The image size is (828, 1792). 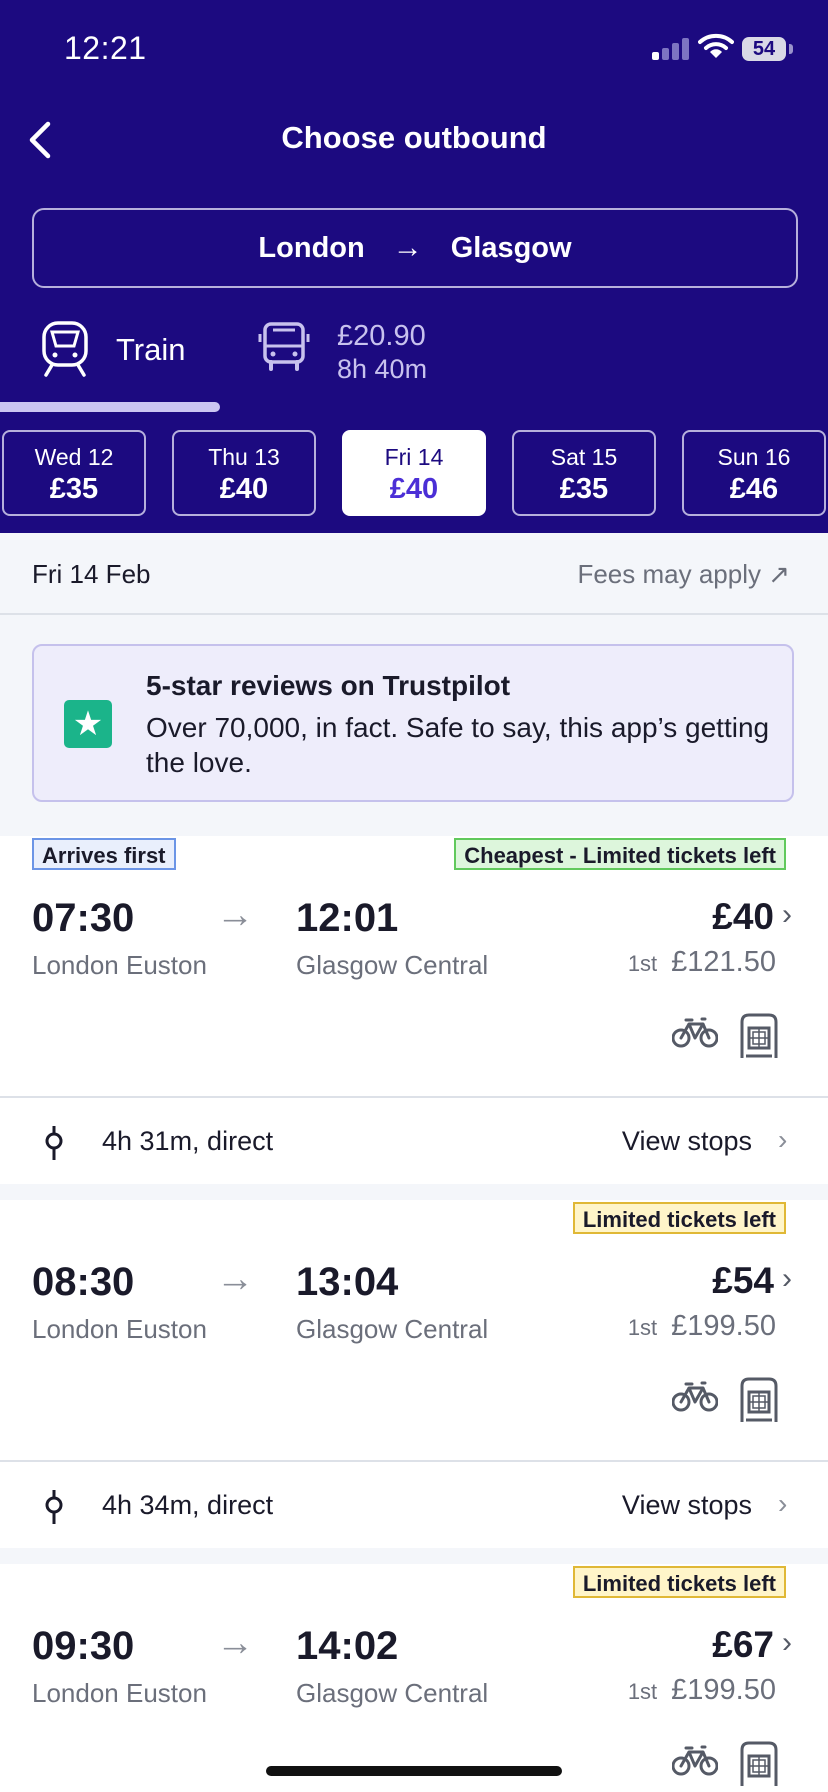 I want to click on fees-link: Fees may apply ↗, so click(x=683, y=574).